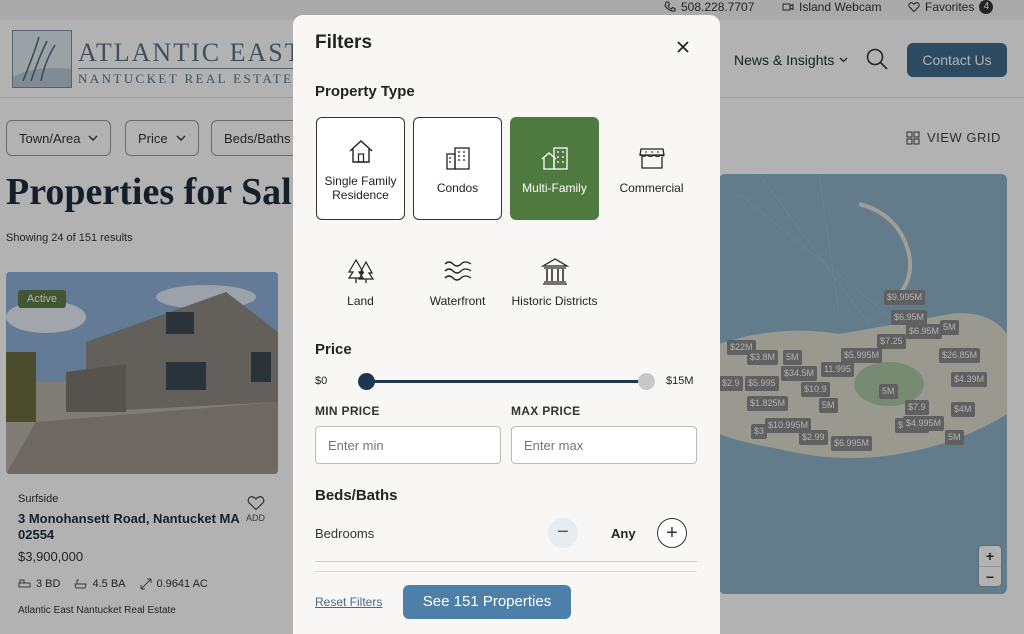 This screenshot has height=634, width=1024. What do you see at coordinates (554, 300) in the screenshot?
I see `type-label: Historic Districts` at bounding box center [554, 300].